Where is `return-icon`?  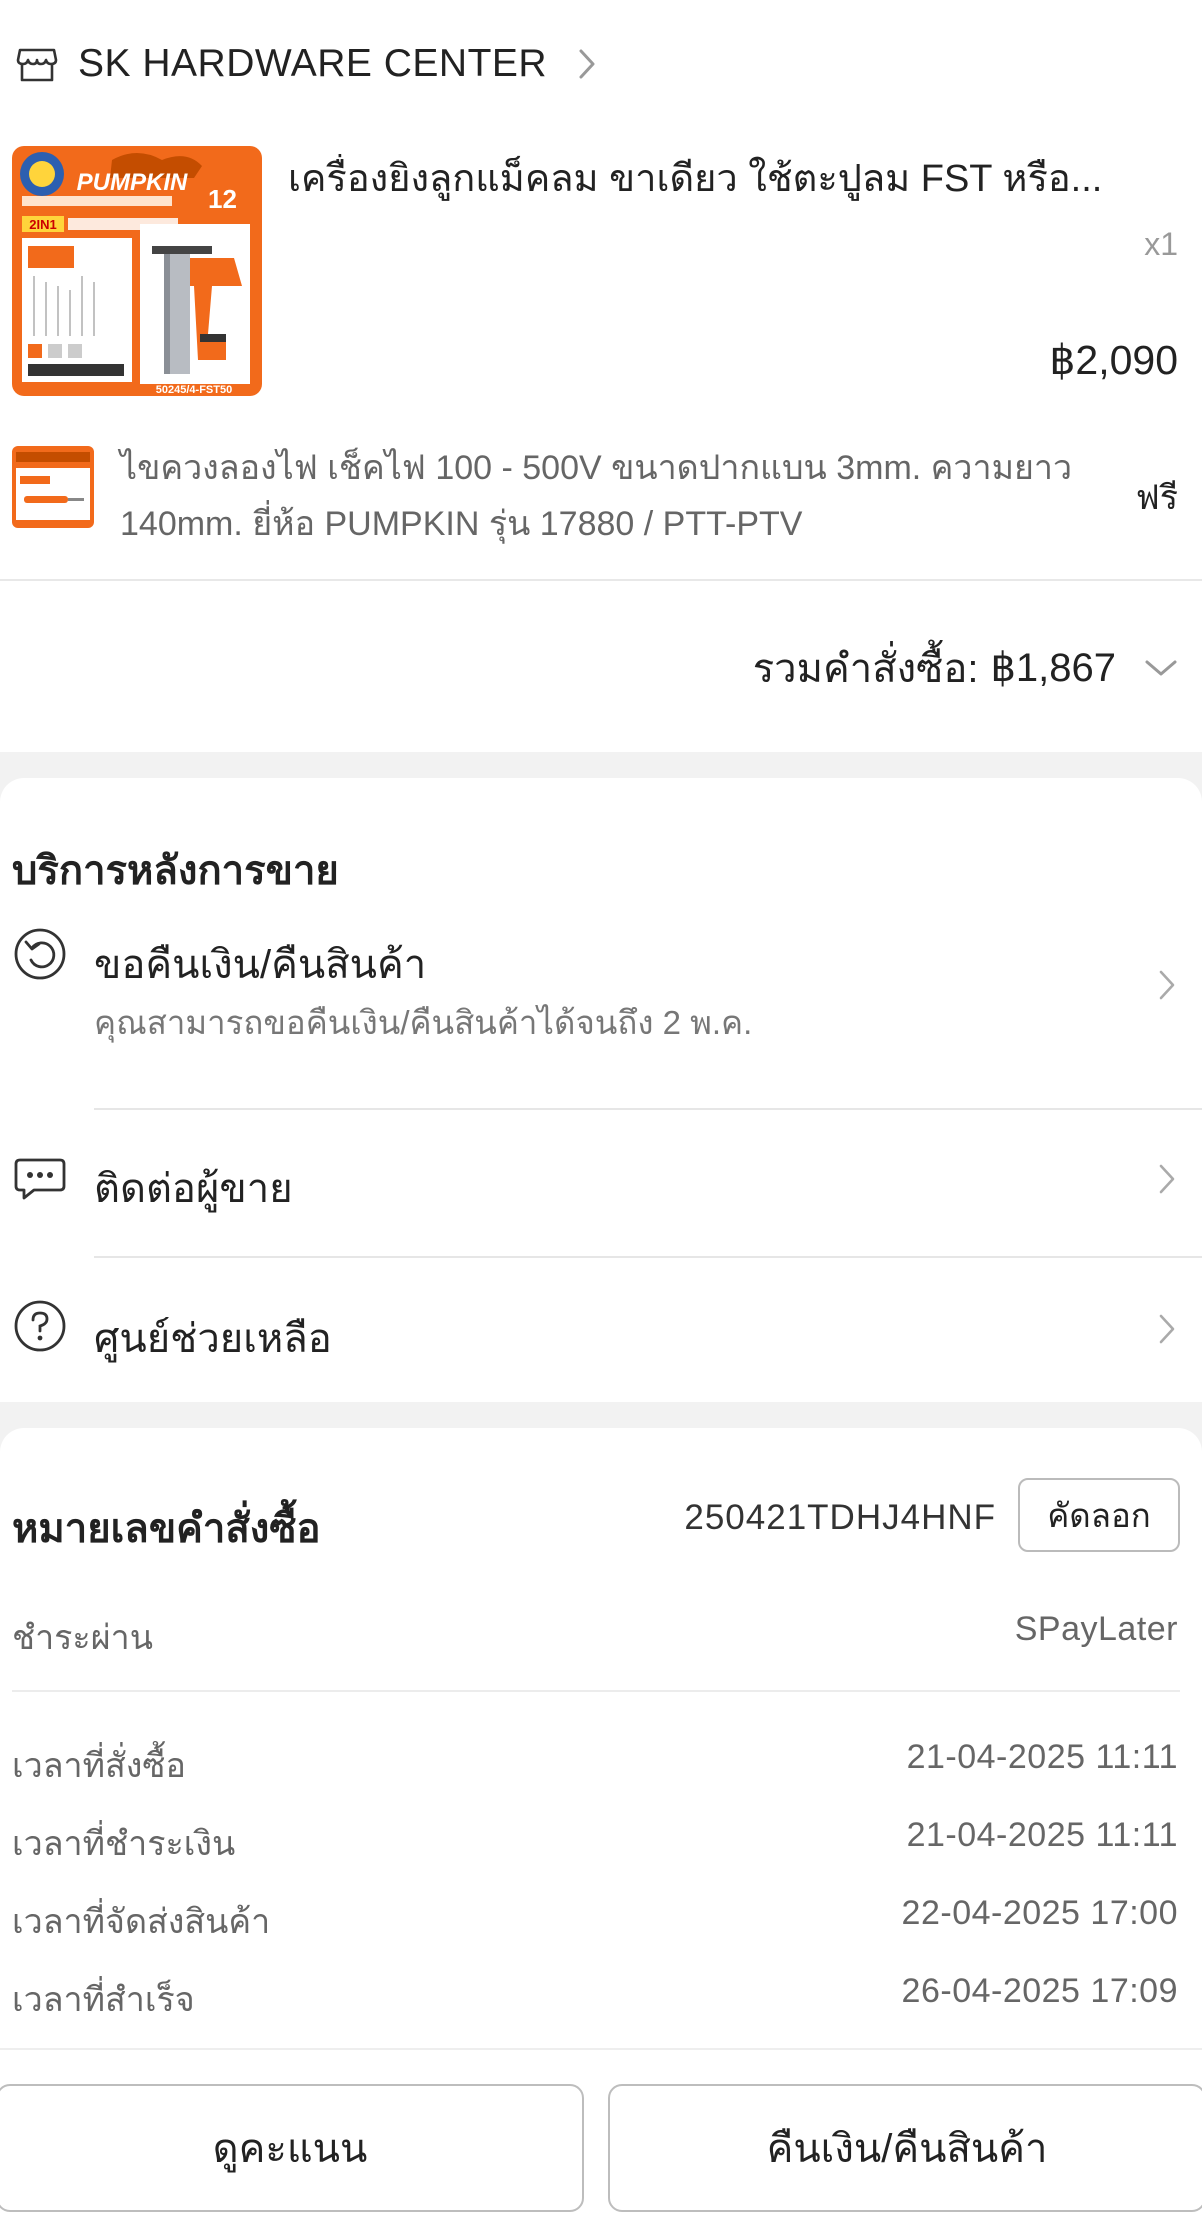 return-icon is located at coordinates (40, 954).